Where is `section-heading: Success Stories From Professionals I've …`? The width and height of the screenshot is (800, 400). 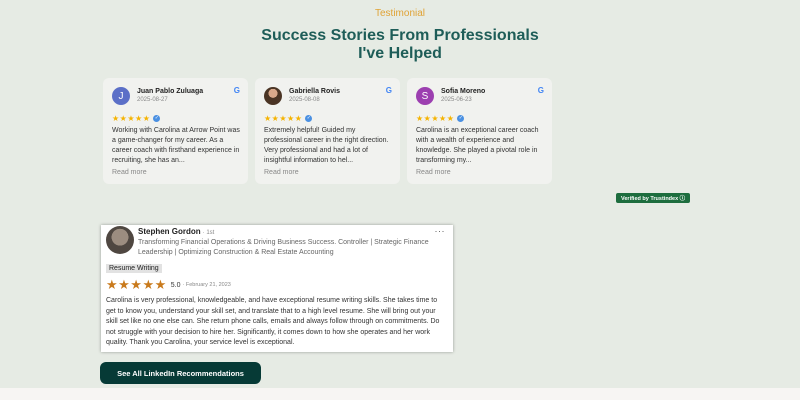 section-heading: Success Stories From Professionals I've … is located at coordinates (400, 45).